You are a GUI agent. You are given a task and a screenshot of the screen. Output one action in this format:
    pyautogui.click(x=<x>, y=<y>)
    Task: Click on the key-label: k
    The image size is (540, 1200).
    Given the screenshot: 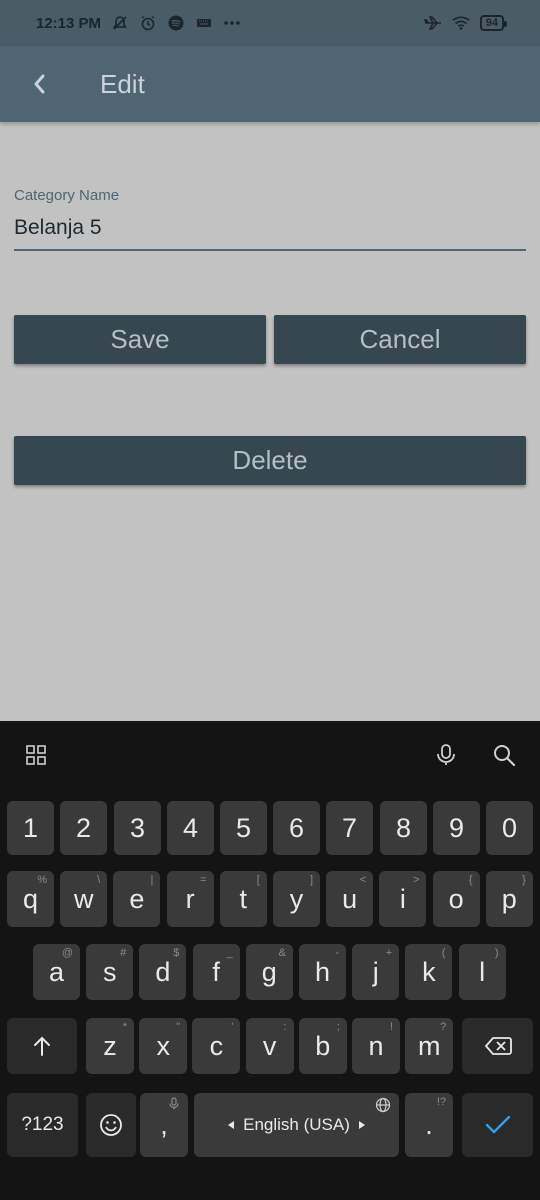 What is the action you would take?
    pyautogui.click(x=429, y=971)
    